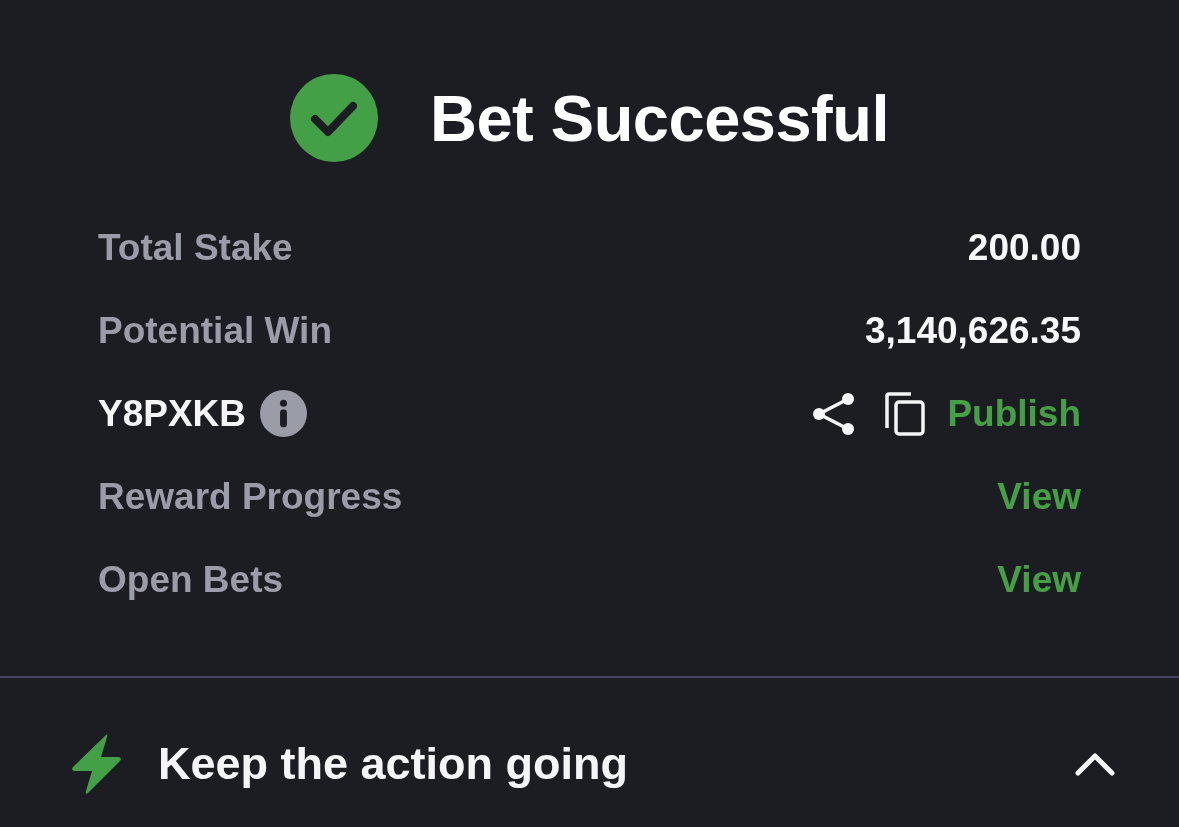  I want to click on summary-label: Total Stake, so click(195, 247).